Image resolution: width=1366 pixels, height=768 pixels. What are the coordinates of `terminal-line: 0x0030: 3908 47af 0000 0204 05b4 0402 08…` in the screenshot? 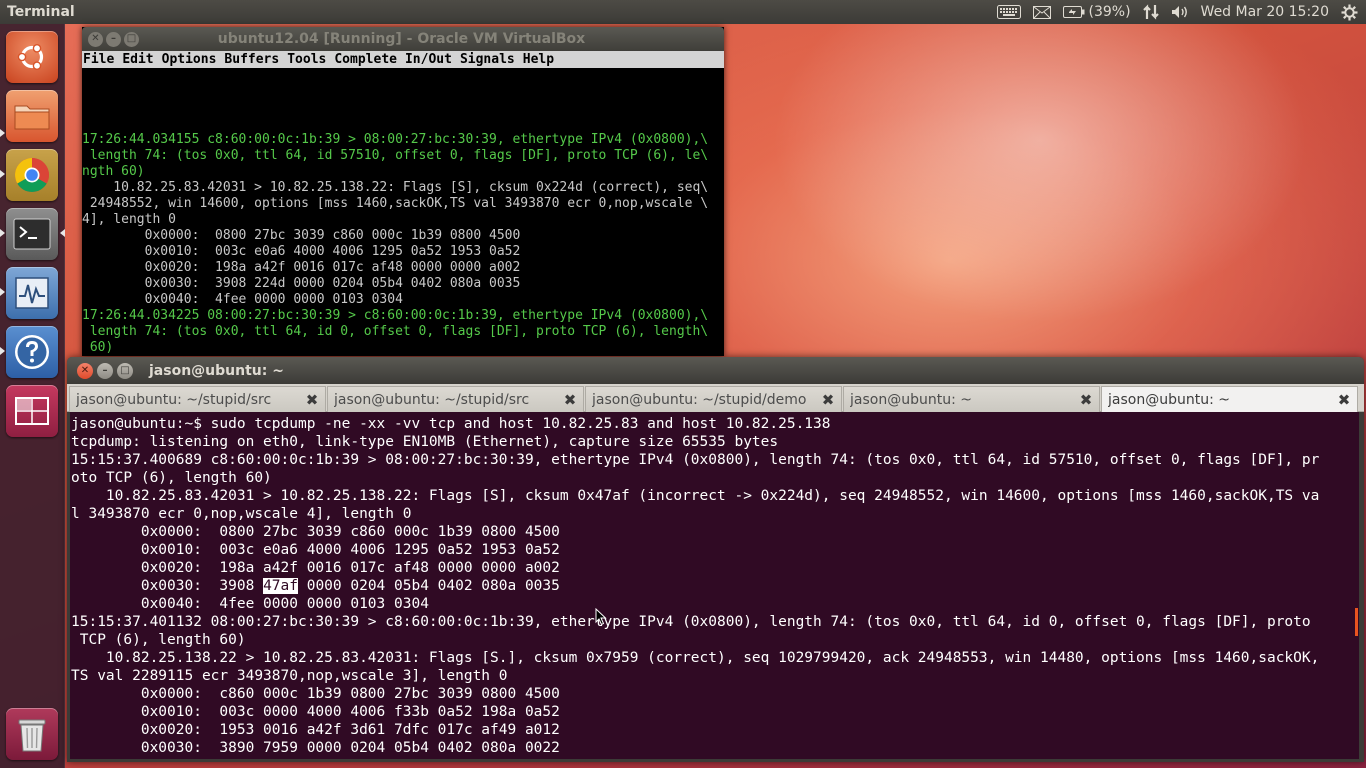 It's located at (315, 586).